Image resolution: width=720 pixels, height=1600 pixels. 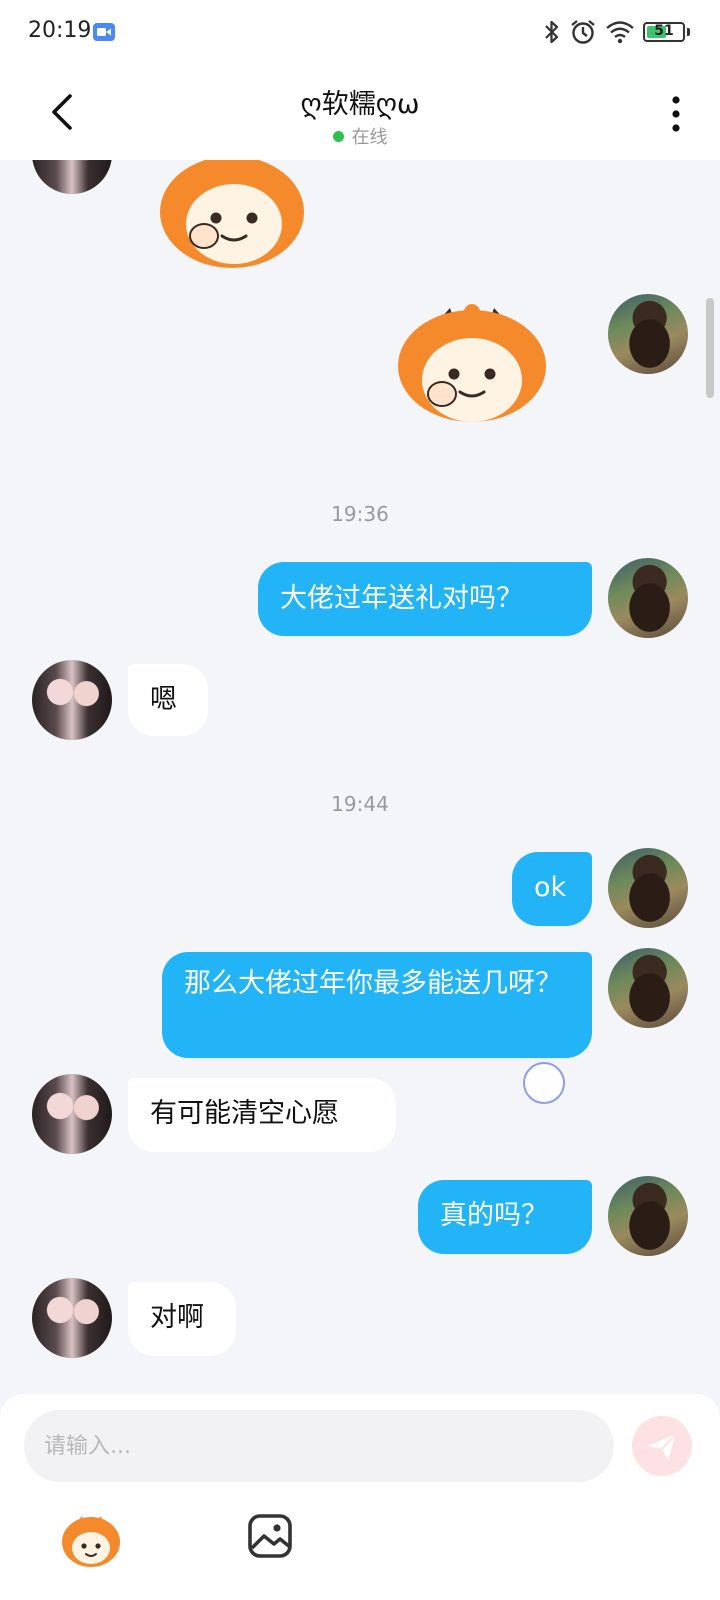 What do you see at coordinates (91, 1541) in the screenshot?
I see `sticker-button-icon` at bounding box center [91, 1541].